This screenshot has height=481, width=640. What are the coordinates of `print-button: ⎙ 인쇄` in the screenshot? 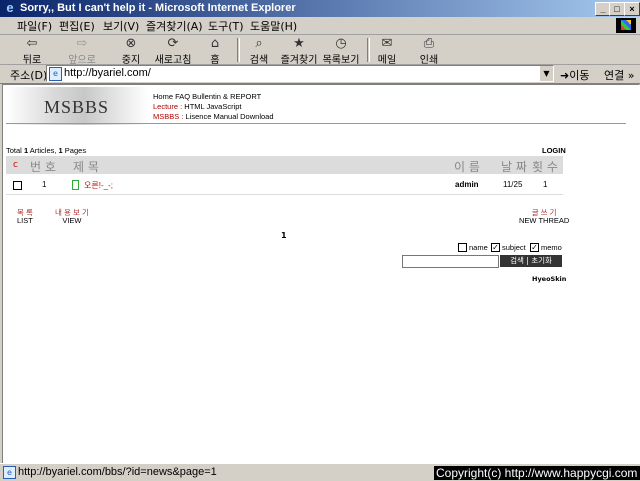 It's located at (429, 51).